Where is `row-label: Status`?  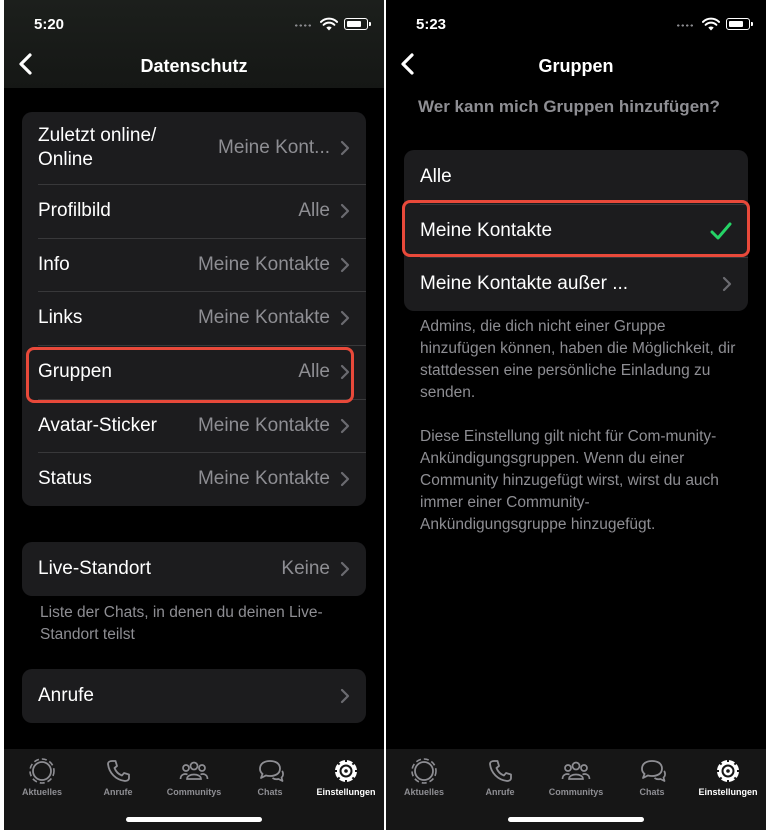 row-label: Status is located at coordinates (65, 479).